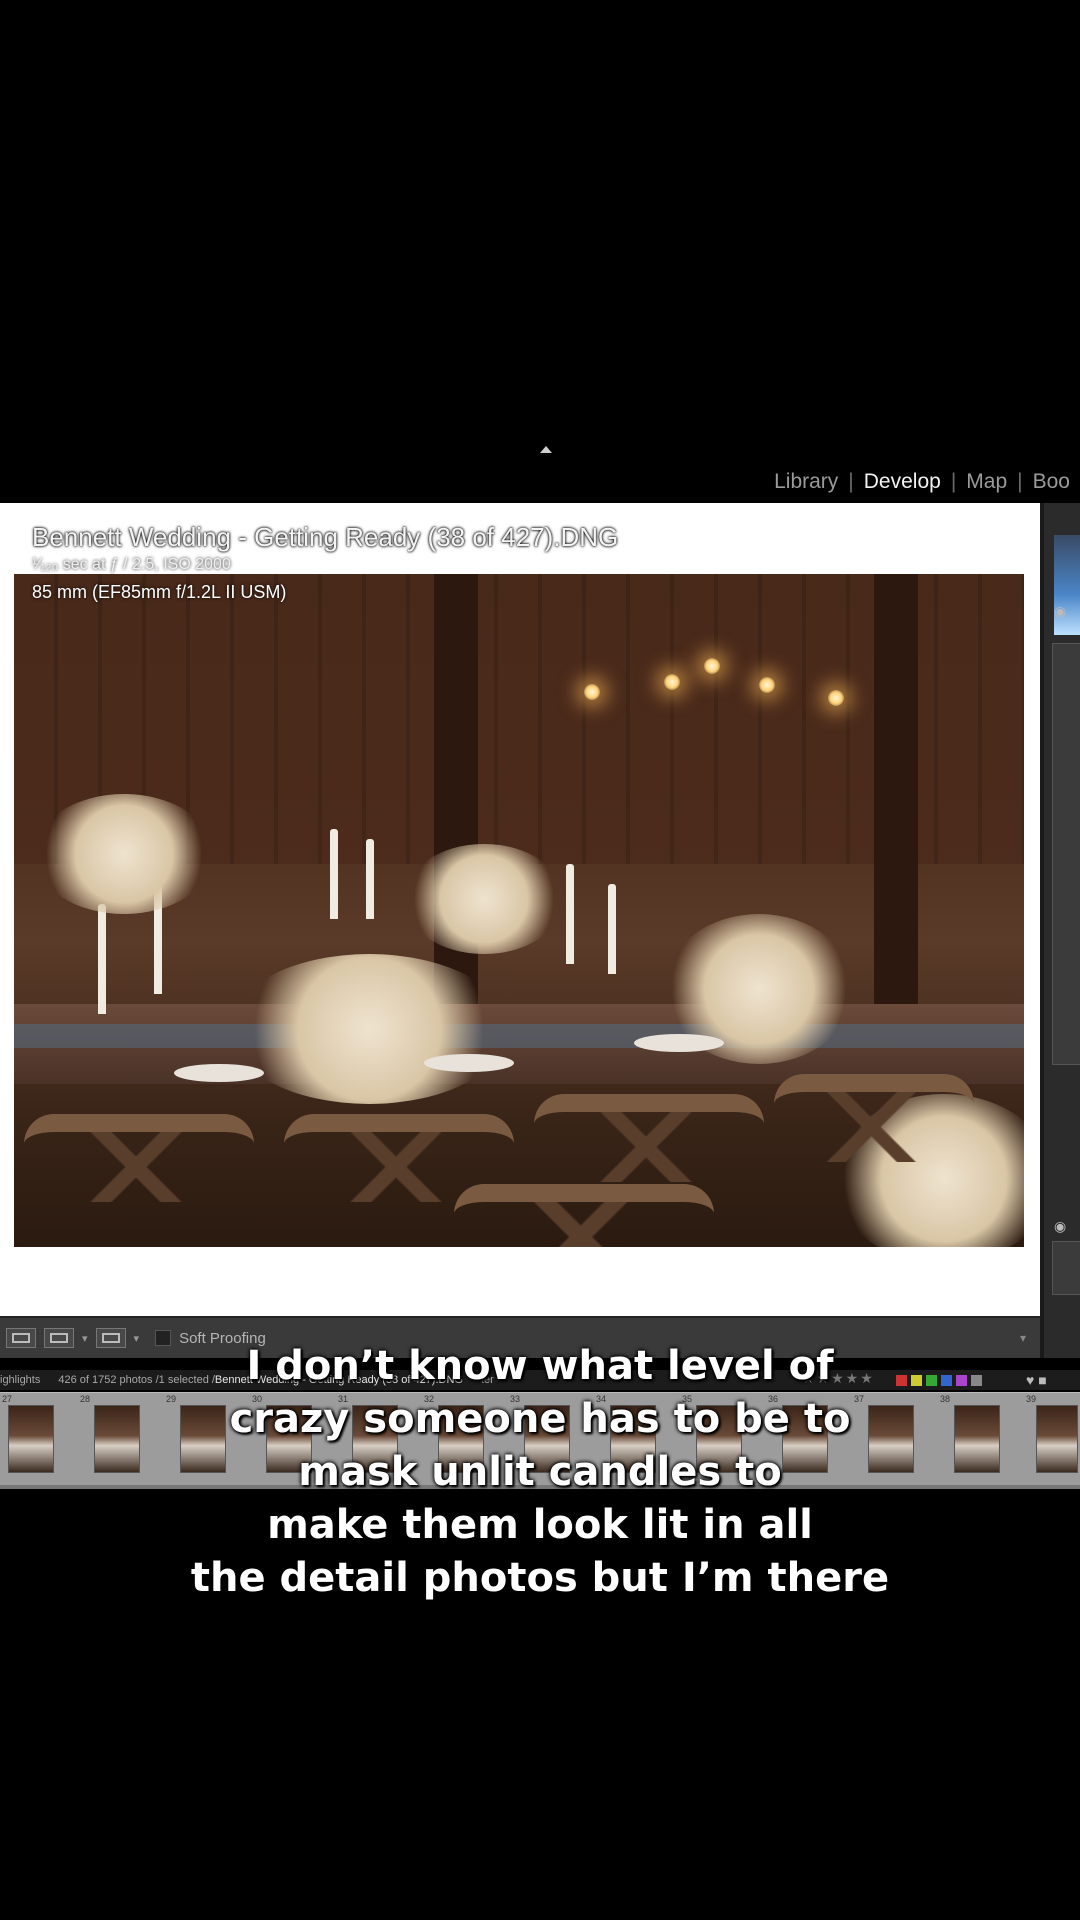 The image size is (1080, 1920). What do you see at coordinates (986, 482) in the screenshot?
I see `module-map: Map` at bounding box center [986, 482].